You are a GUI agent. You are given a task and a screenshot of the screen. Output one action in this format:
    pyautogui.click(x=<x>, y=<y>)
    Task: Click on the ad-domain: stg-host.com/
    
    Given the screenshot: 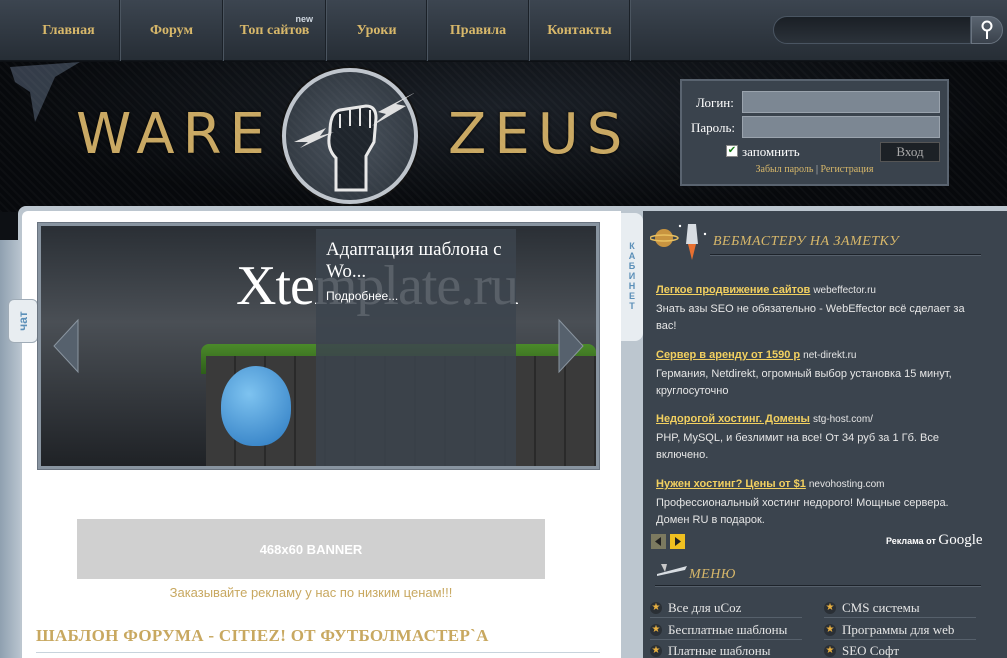 What is the action you would take?
    pyautogui.click(x=842, y=419)
    